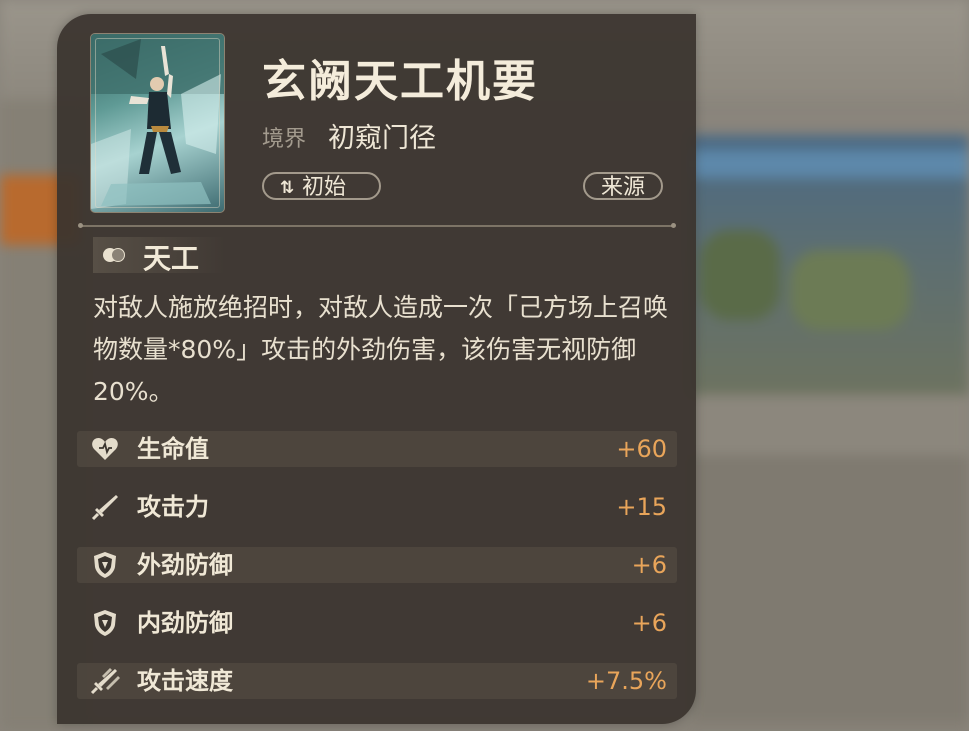 The height and width of the screenshot is (731, 969). Describe the element at coordinates (377, 507) in the screenshot. I see `stat-row-attack: 攻击力 +15` at that location.